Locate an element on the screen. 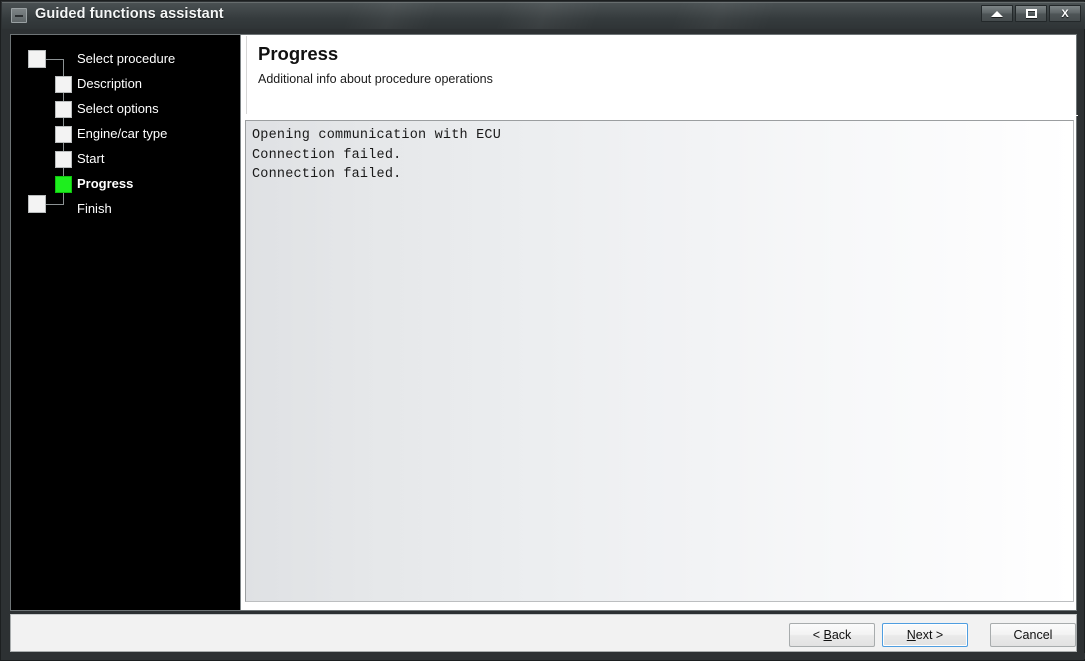 Image resolution: width=1085 pixels, height=661 pixels. minimize-button is located at coordinates (997, 13).